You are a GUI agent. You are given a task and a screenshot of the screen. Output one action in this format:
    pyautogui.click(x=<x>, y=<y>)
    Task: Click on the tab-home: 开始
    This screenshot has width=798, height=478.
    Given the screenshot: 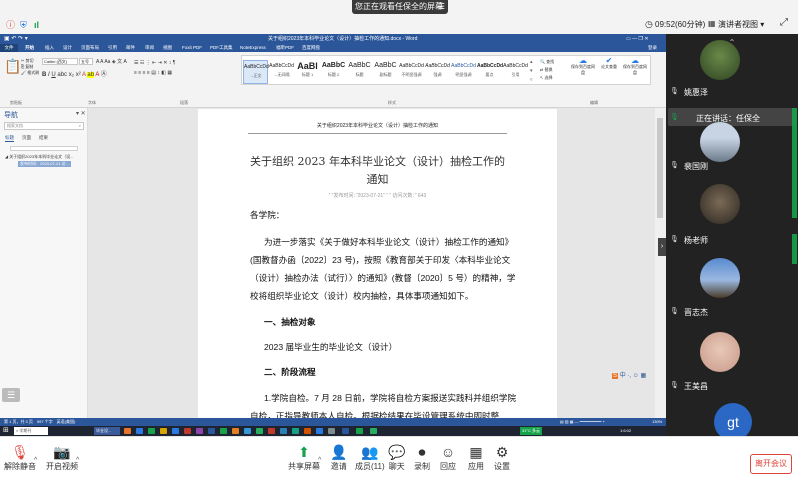 What is the action you would take?
    pyautogui.click(x=29, y=48)
    